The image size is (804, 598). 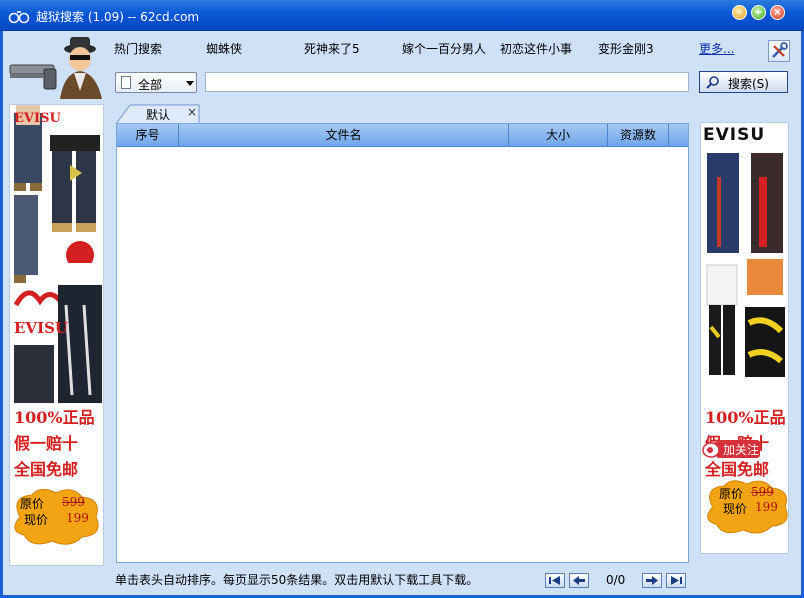 I want to click on maximize-icon: +, so click(x=758, y=12).